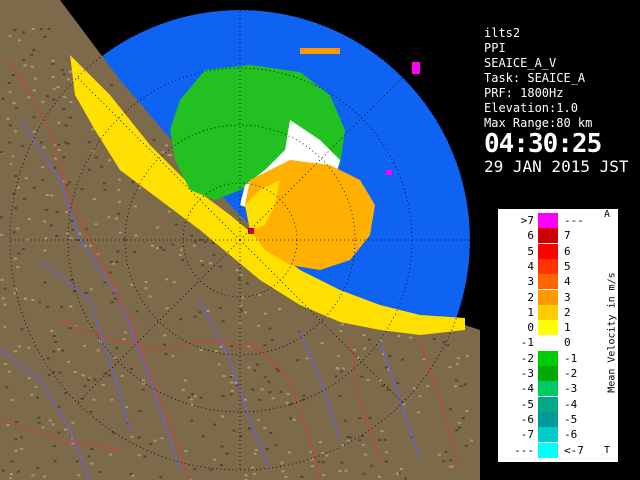 The image size is (640, 480). What do you see at coordinates (571, 373) in the screenshot?
I see `legend-value-right: -2` at bounding box center [571, 373].